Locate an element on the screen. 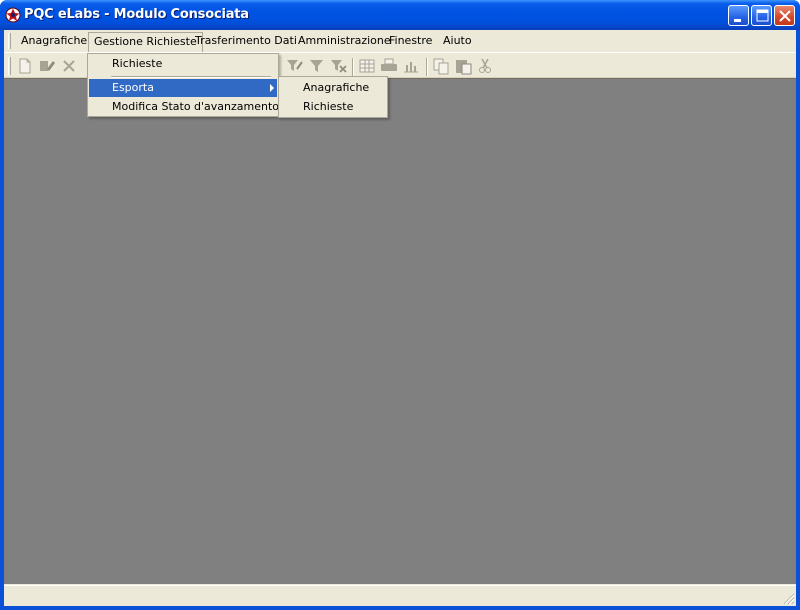 The image size is (800, 610). menubar-grip is located at coordinates (9, 41).